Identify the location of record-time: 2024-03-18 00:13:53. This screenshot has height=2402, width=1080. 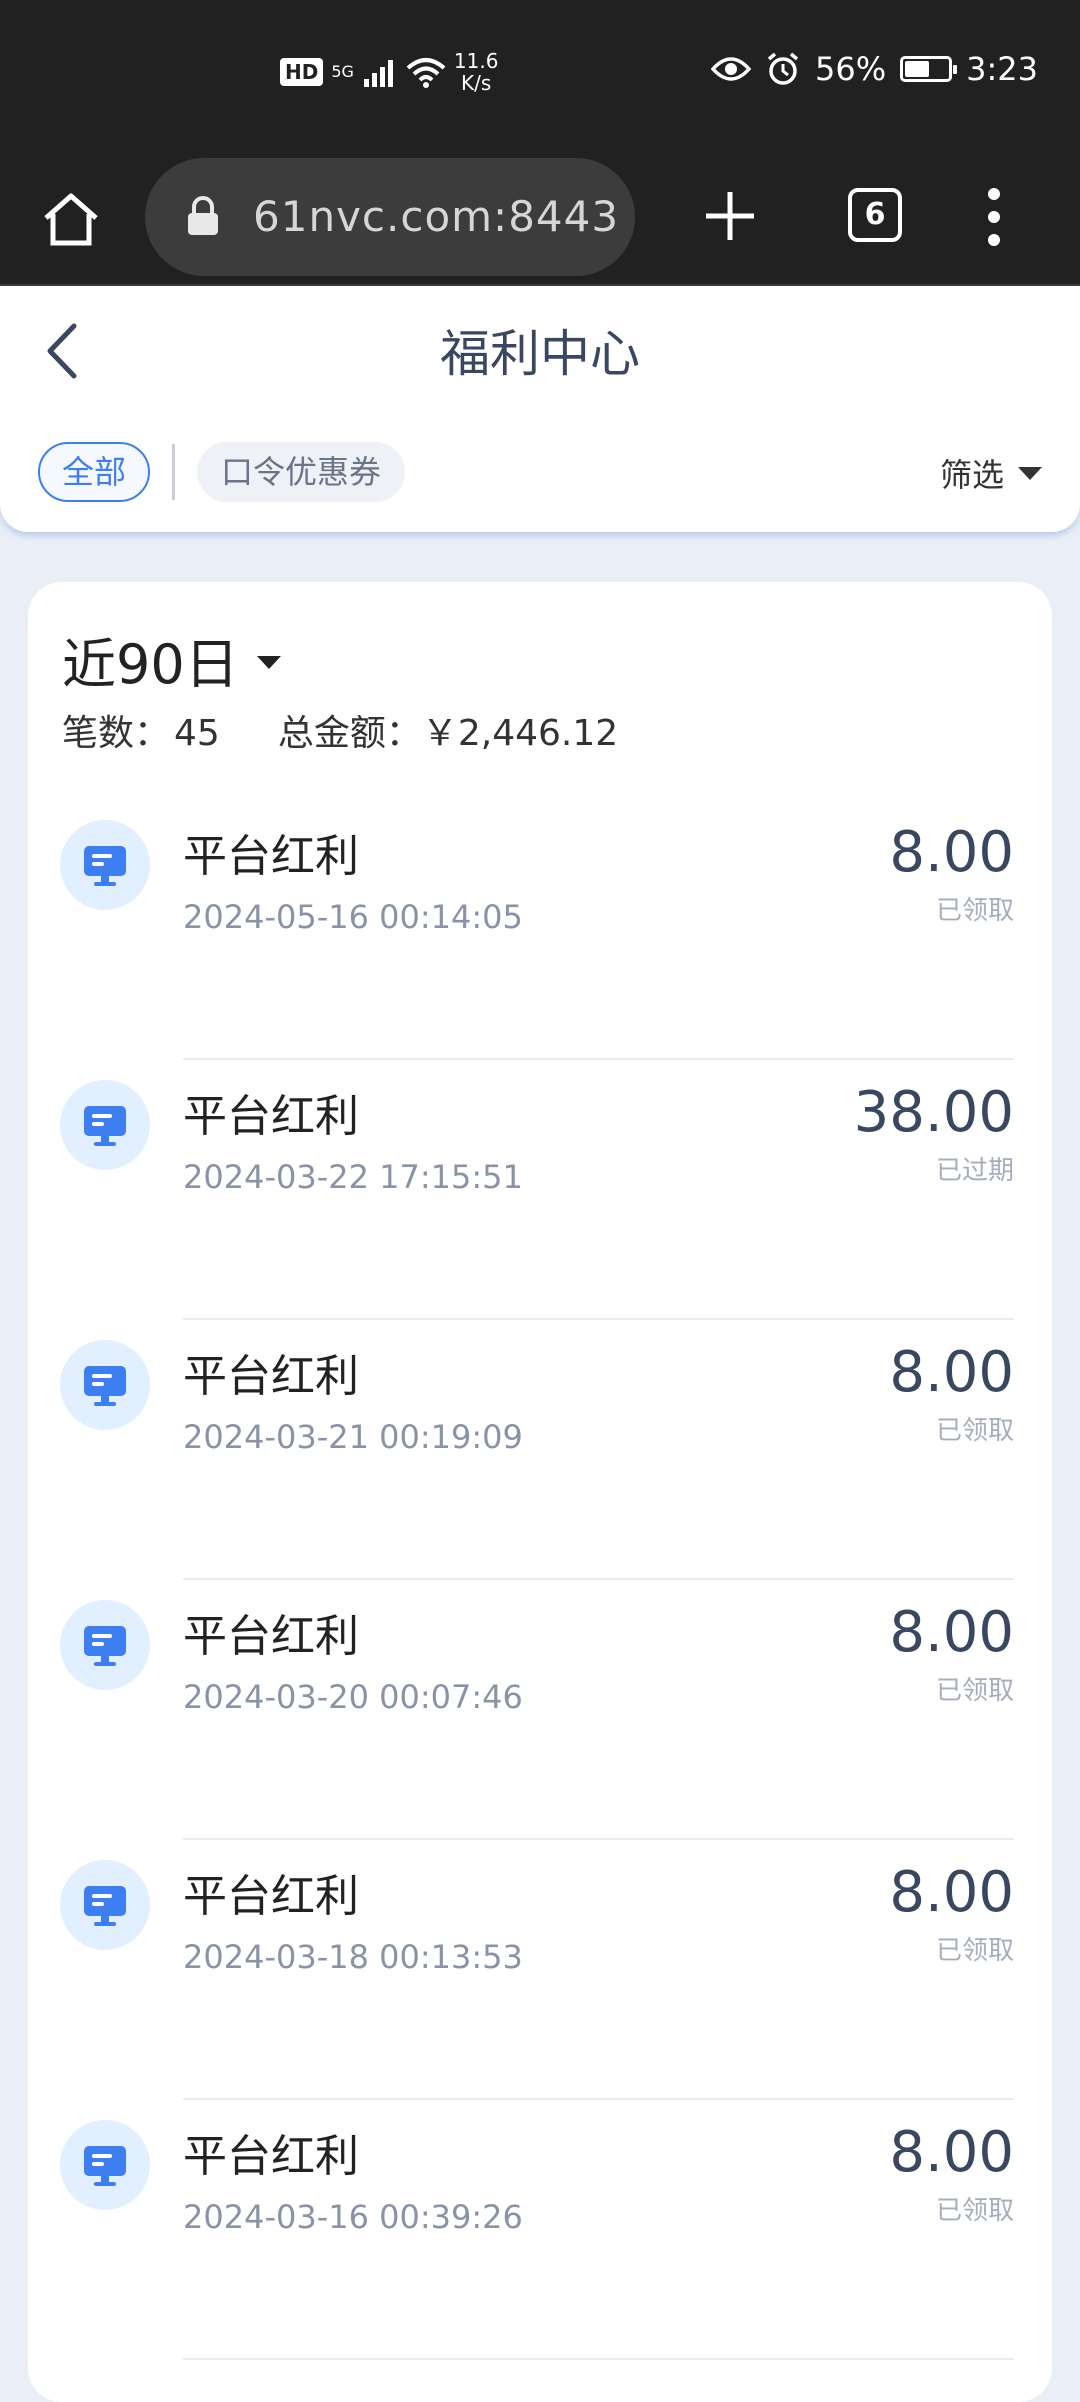
(353, 1957).